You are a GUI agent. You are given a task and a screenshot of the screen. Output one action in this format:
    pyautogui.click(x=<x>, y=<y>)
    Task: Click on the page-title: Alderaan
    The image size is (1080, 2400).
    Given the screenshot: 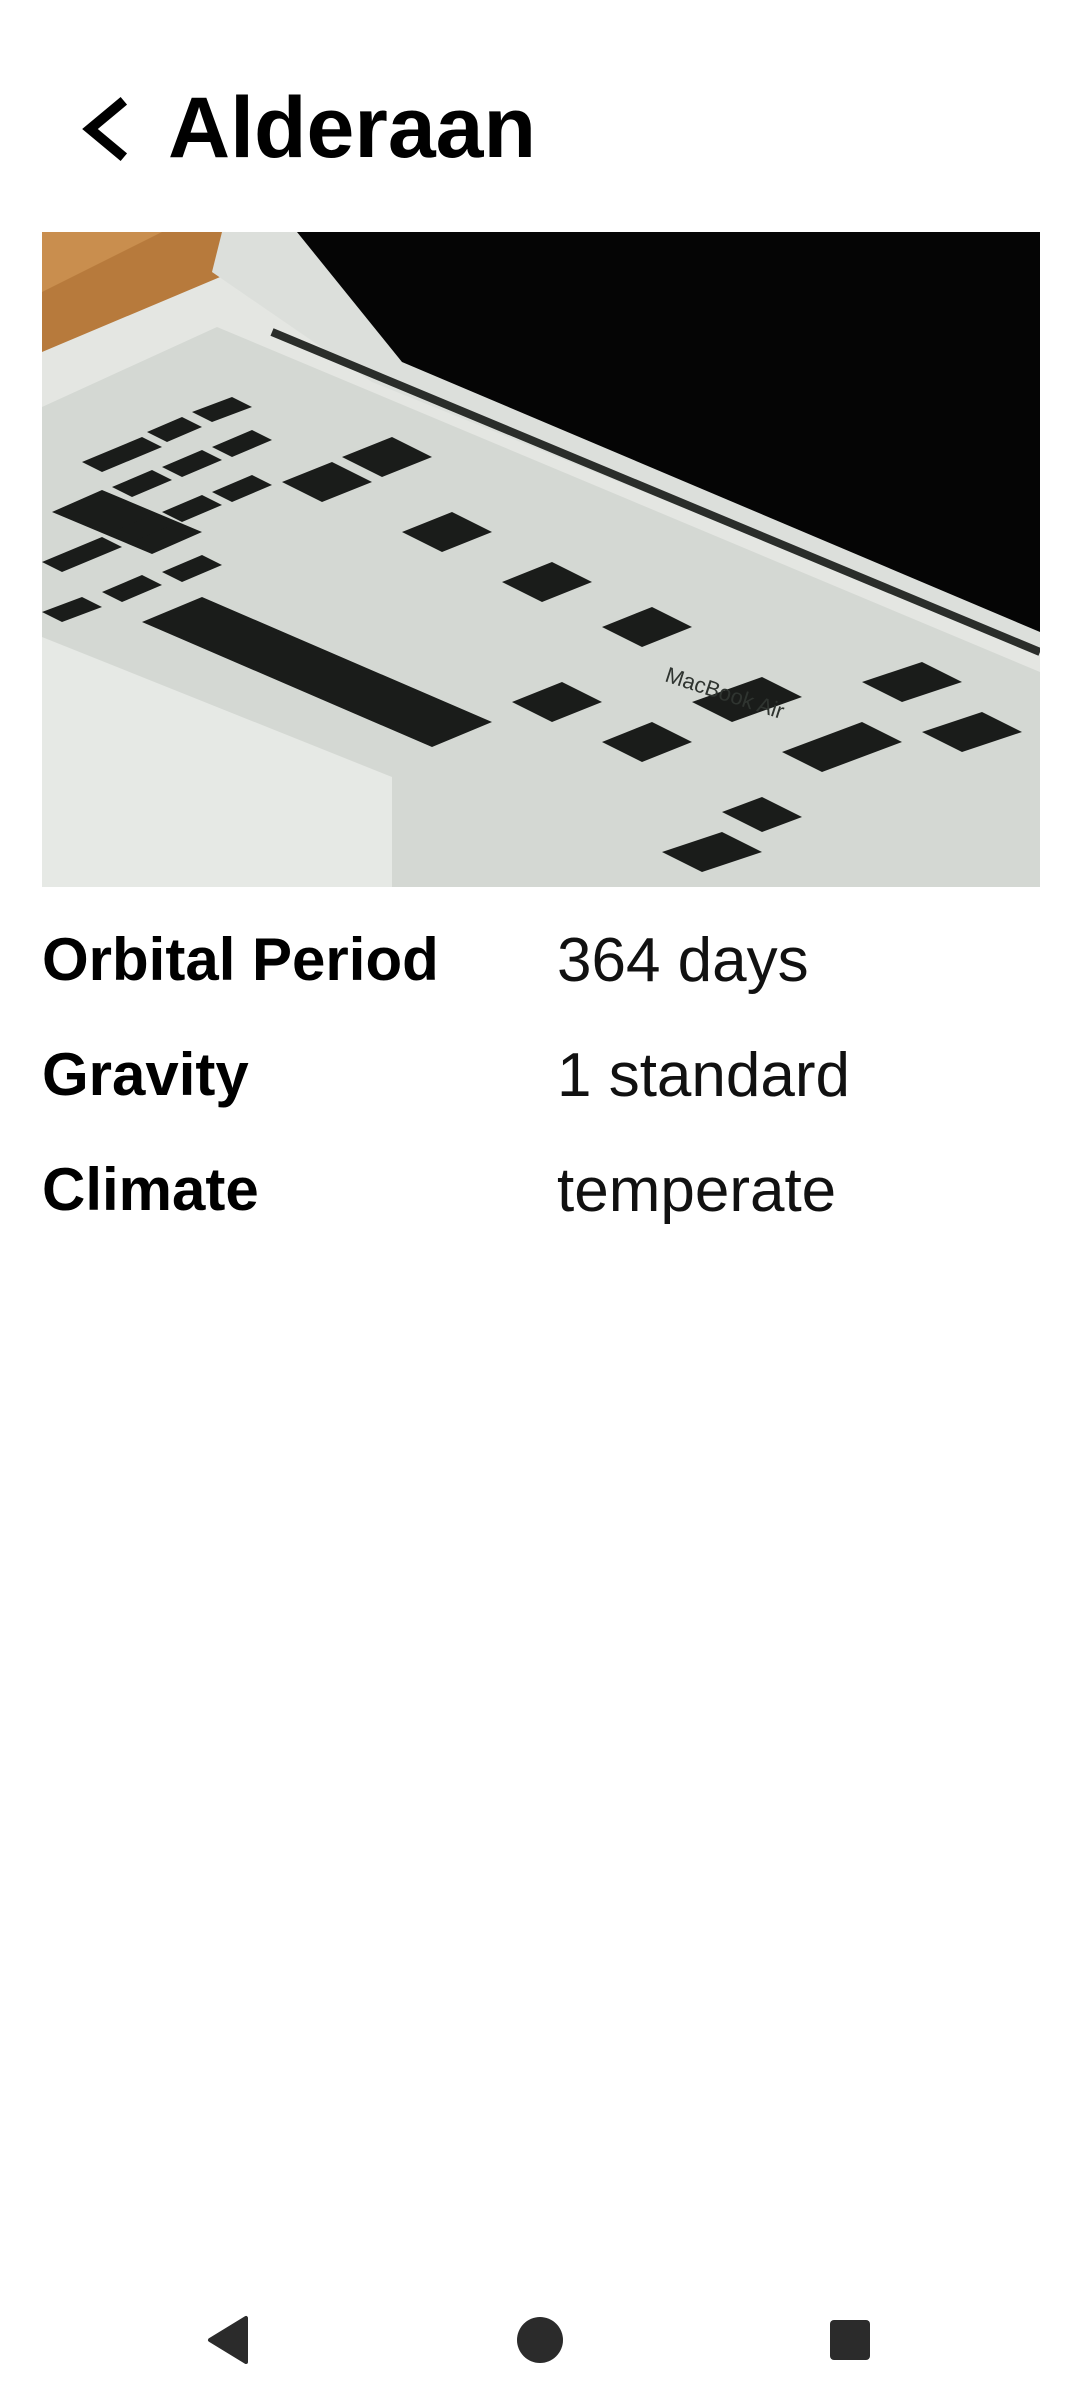 What is the action you would take?
    pyautogui.click(x=352, y=128)
    